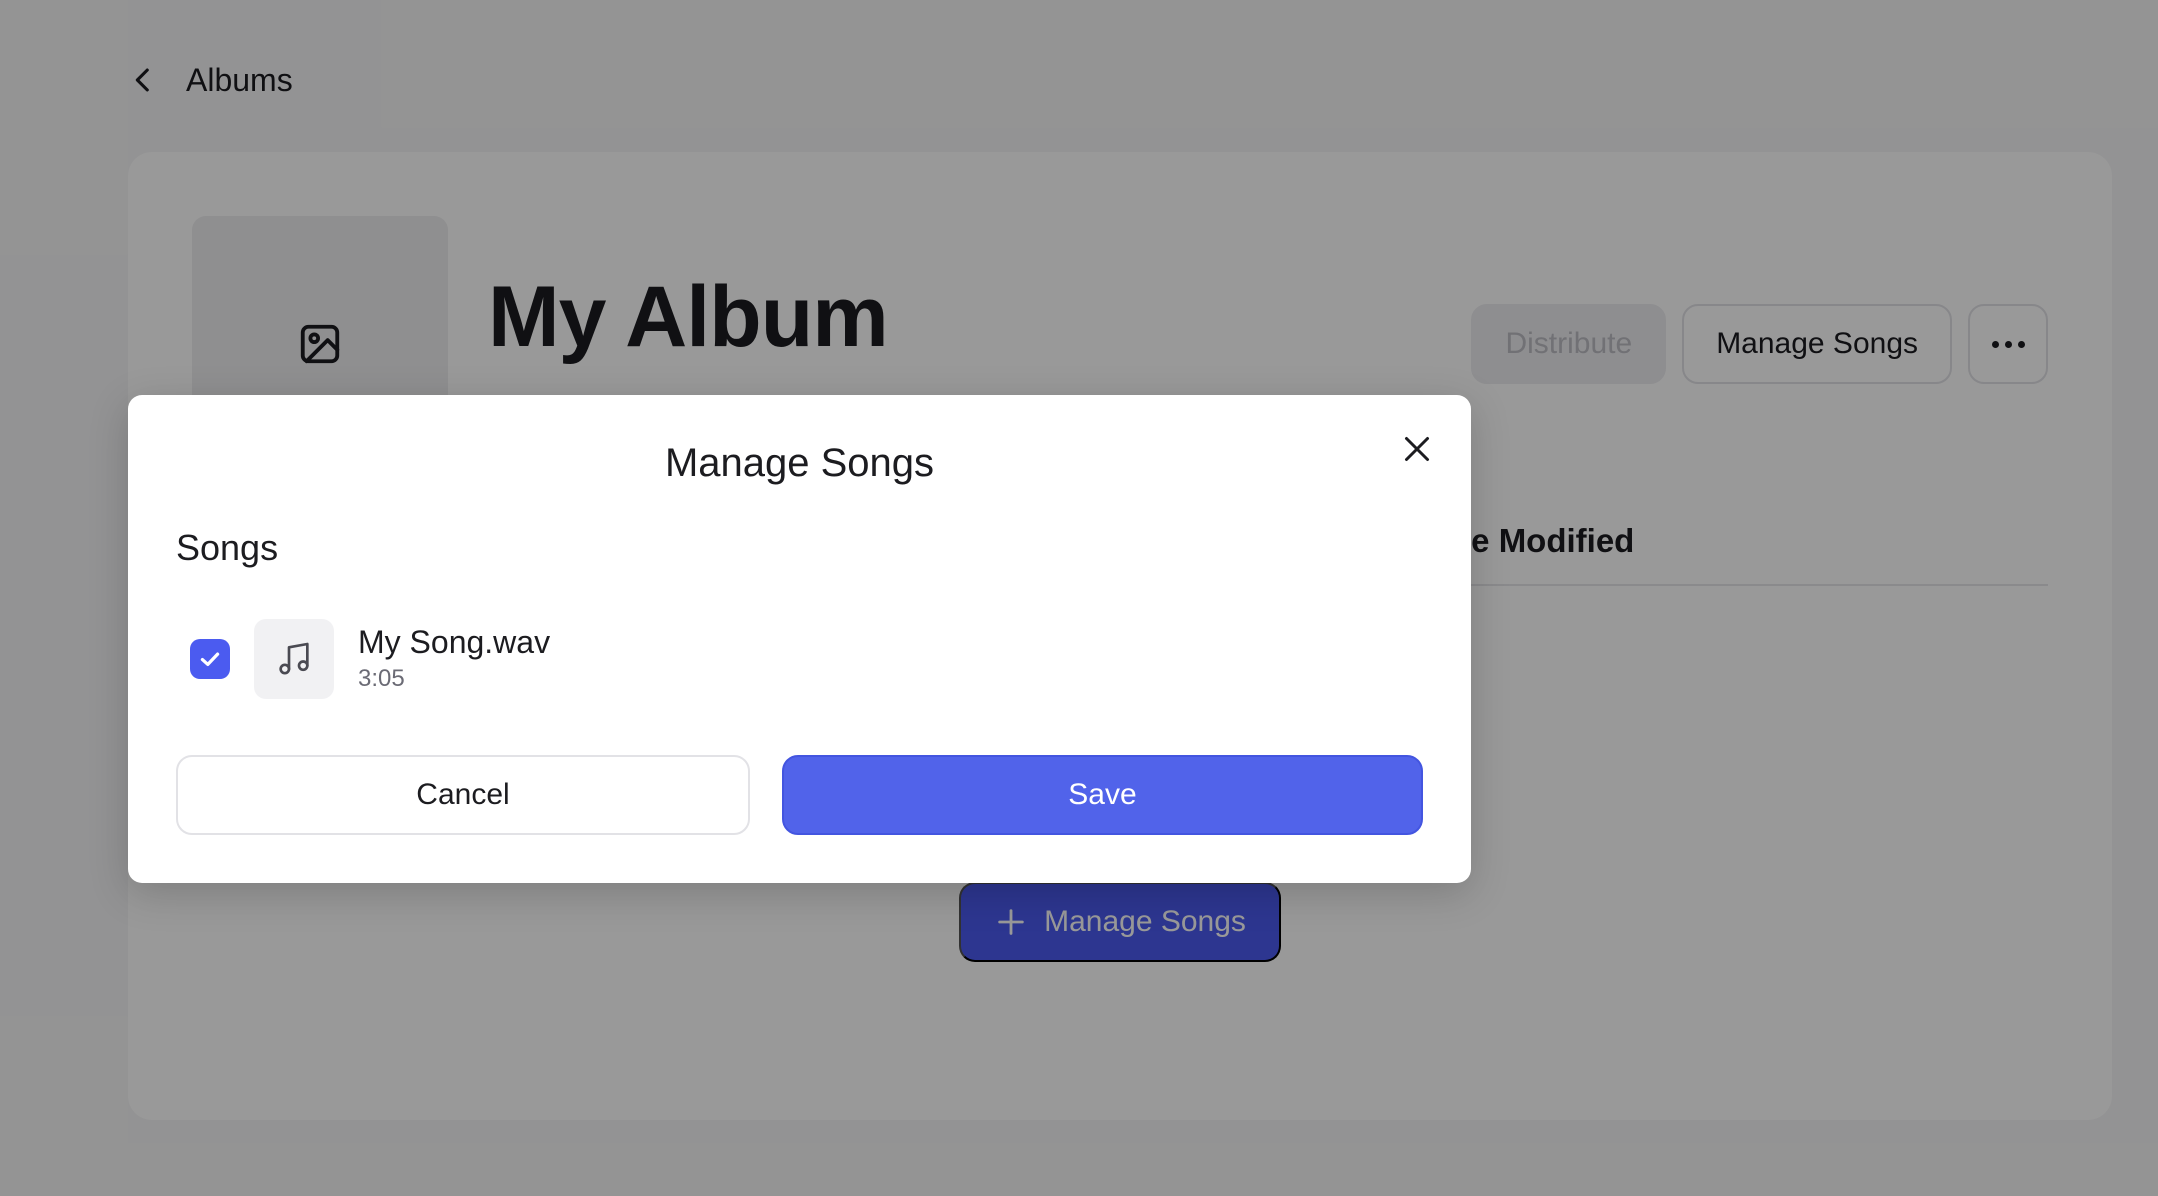  I want to click on modal-footer: Cancel Save, so click(799, 795).